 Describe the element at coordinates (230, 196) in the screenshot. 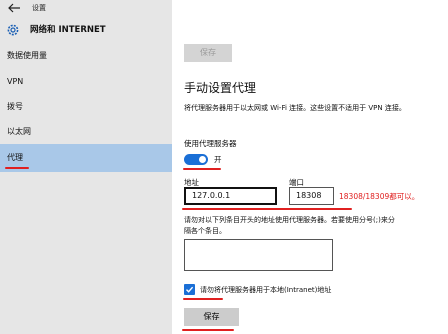

I see `address-input: 127.0.0.1` at that location.